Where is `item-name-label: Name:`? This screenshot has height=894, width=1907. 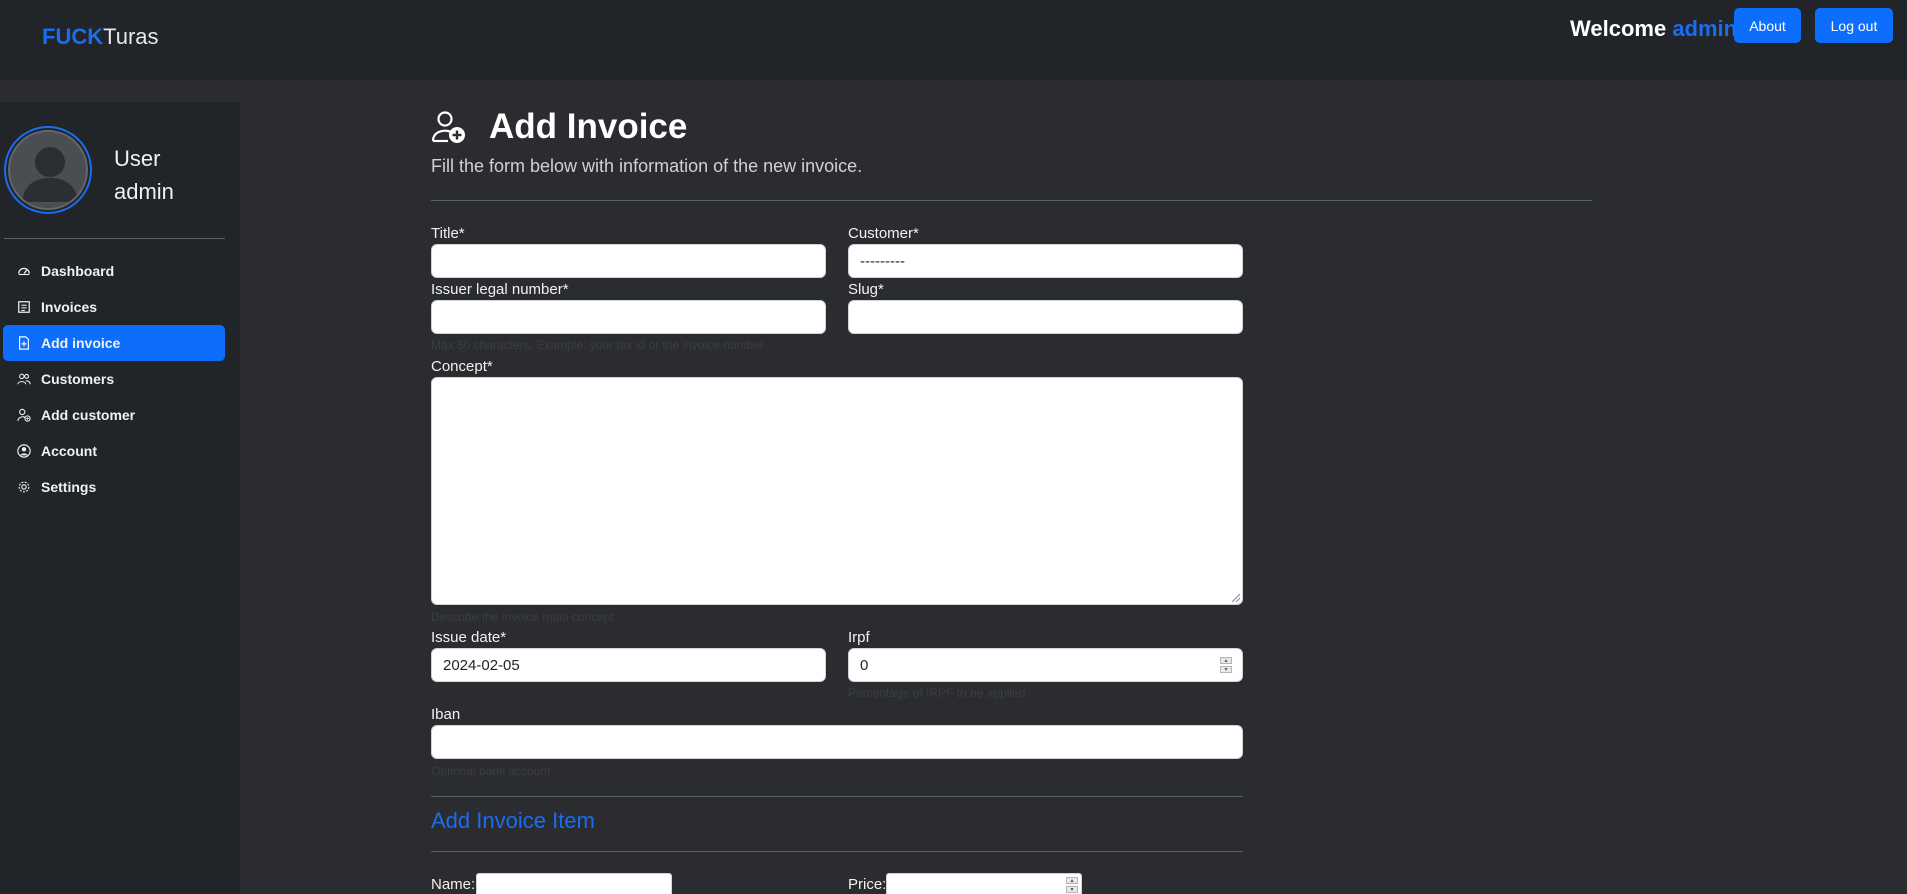 item-name-label: Name: is located at coordinates (453, 884).